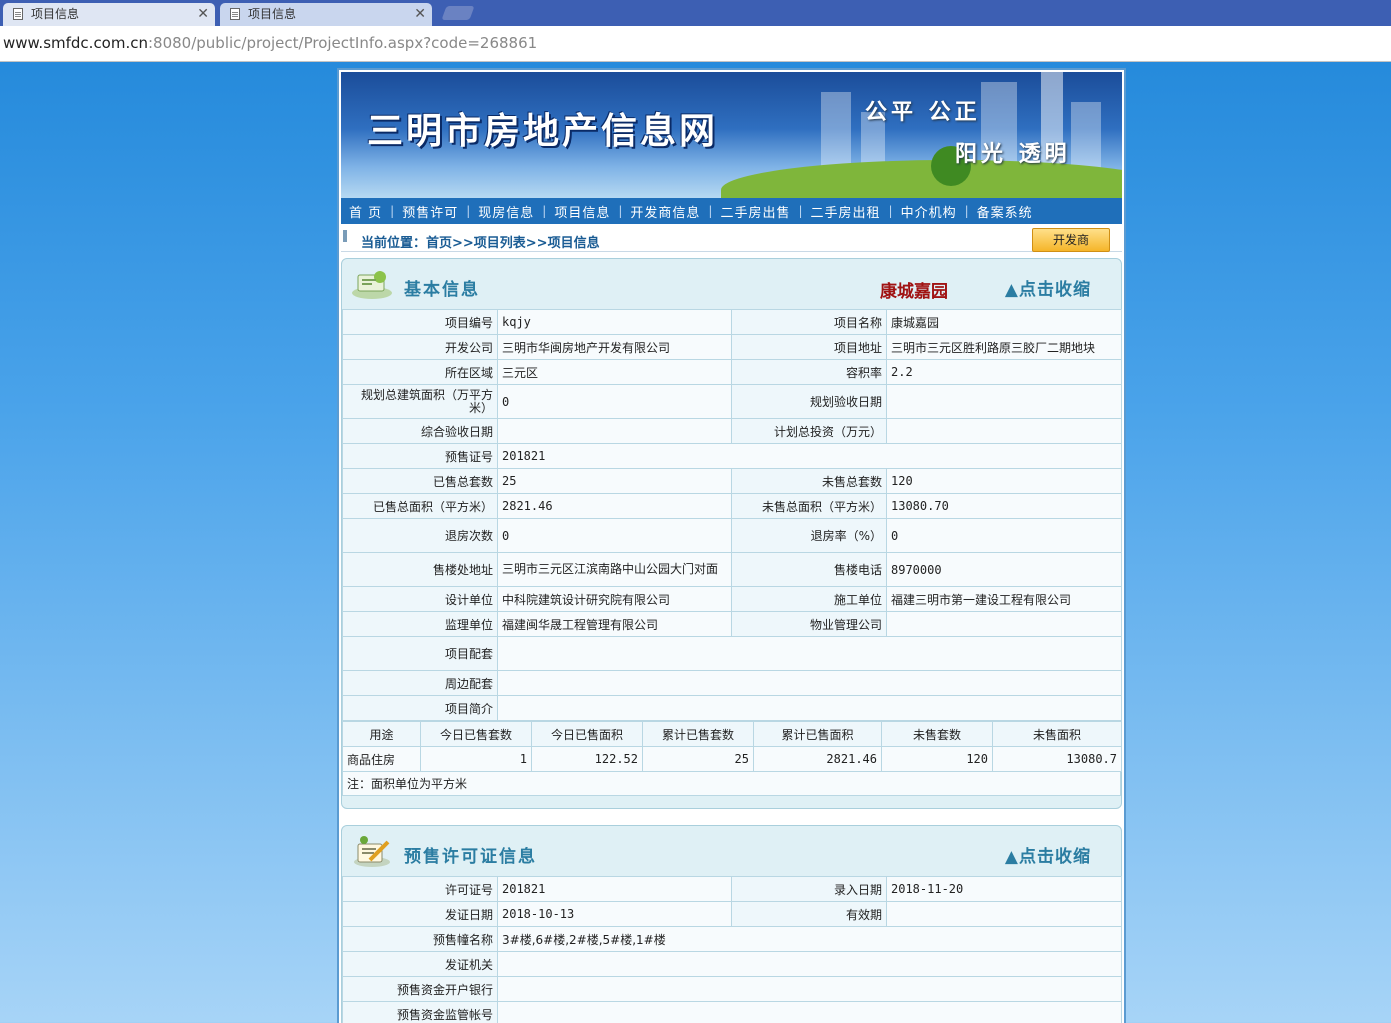  I want to click on cell-usage: 商品住房, so click(381, 759).